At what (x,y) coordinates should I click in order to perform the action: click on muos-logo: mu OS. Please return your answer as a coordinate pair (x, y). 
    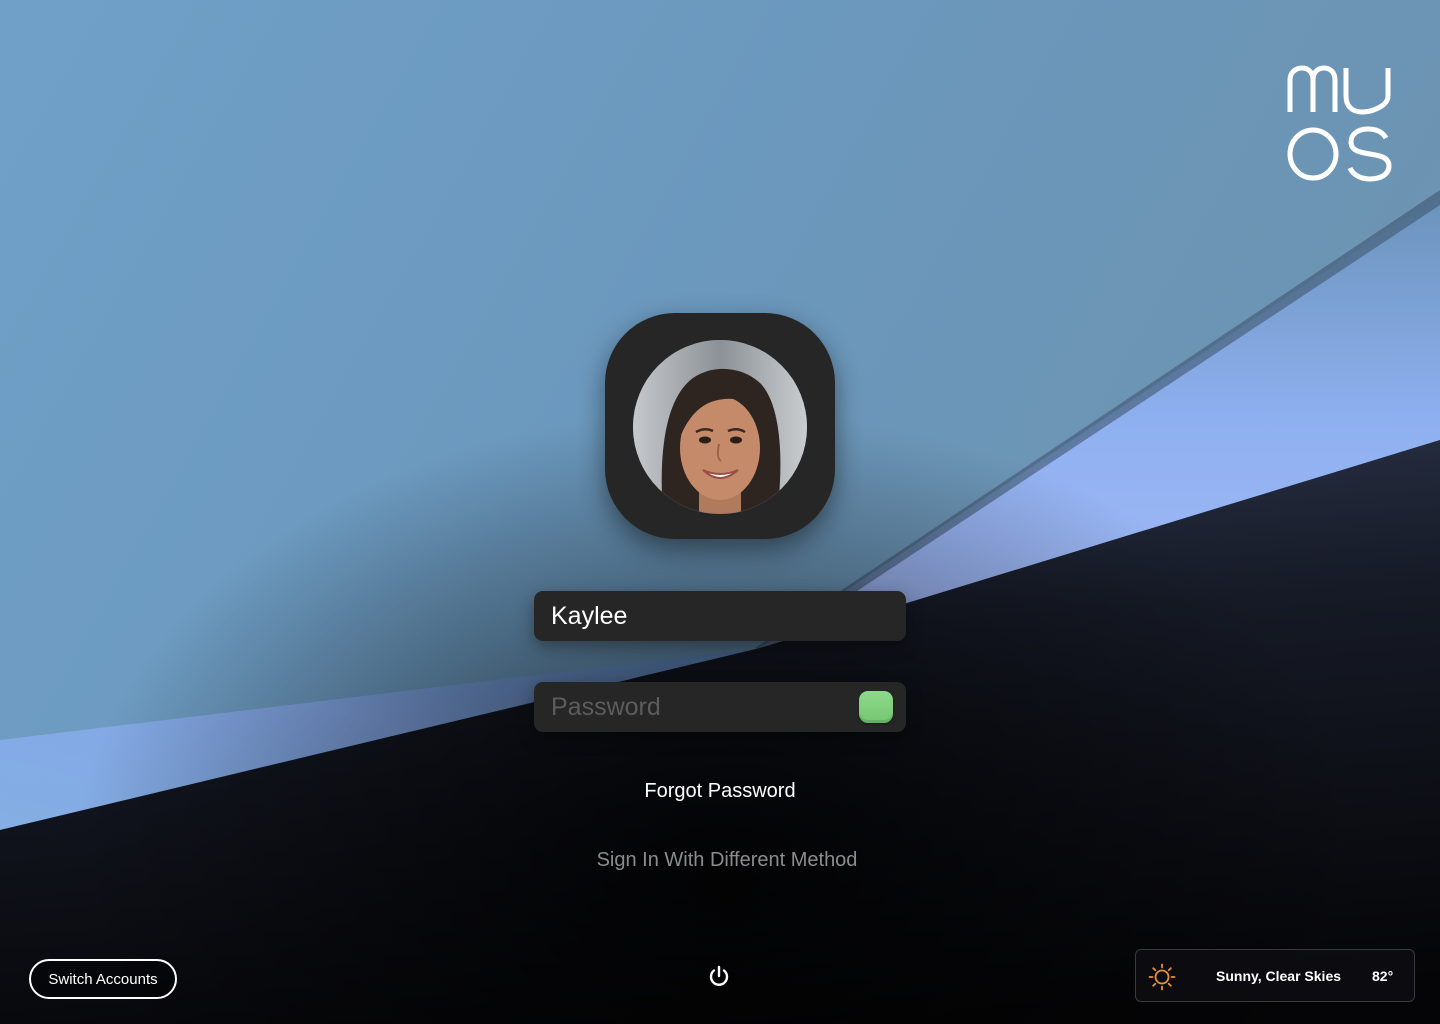
    Looking at the image, I should click on (1340, 123).